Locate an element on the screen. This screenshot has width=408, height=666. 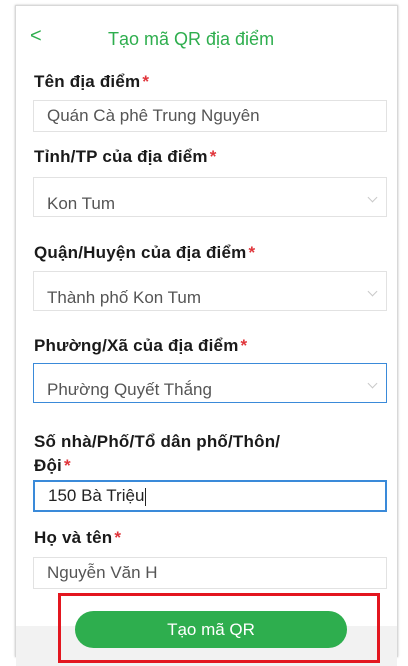
province-label: Tỉnh/TP của địa điểm * is located at coordinates (125, 157).